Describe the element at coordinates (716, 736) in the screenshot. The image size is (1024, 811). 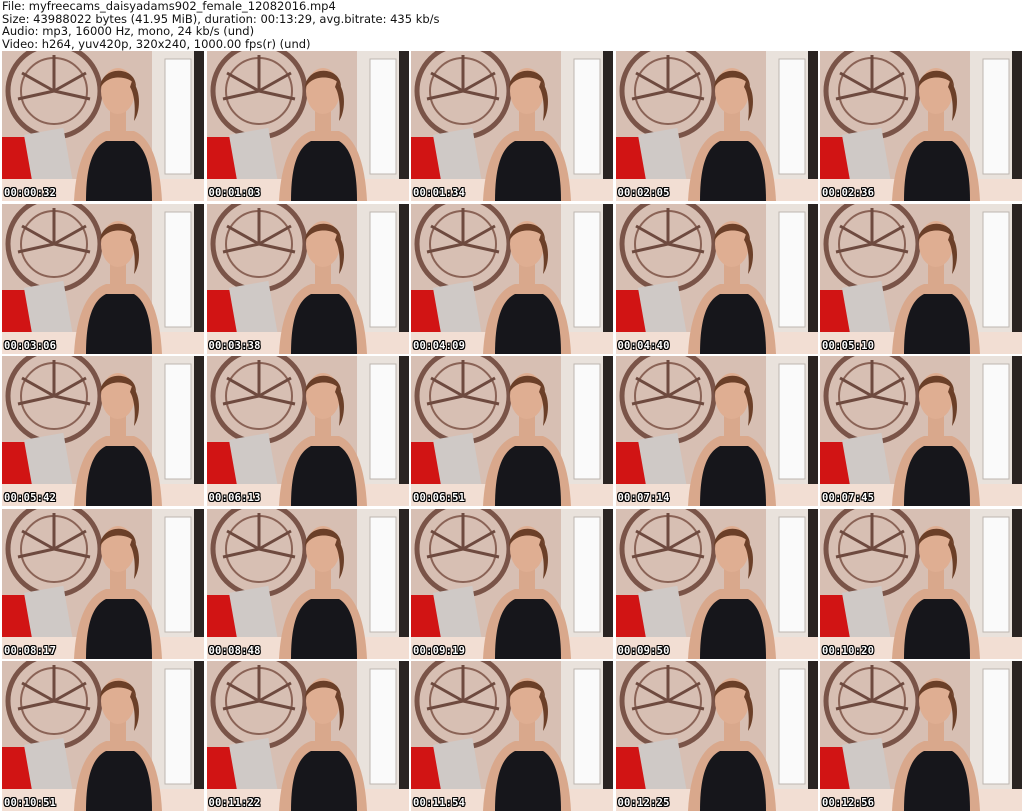
I see `video-thumbnail: 00:12:25` at that location.